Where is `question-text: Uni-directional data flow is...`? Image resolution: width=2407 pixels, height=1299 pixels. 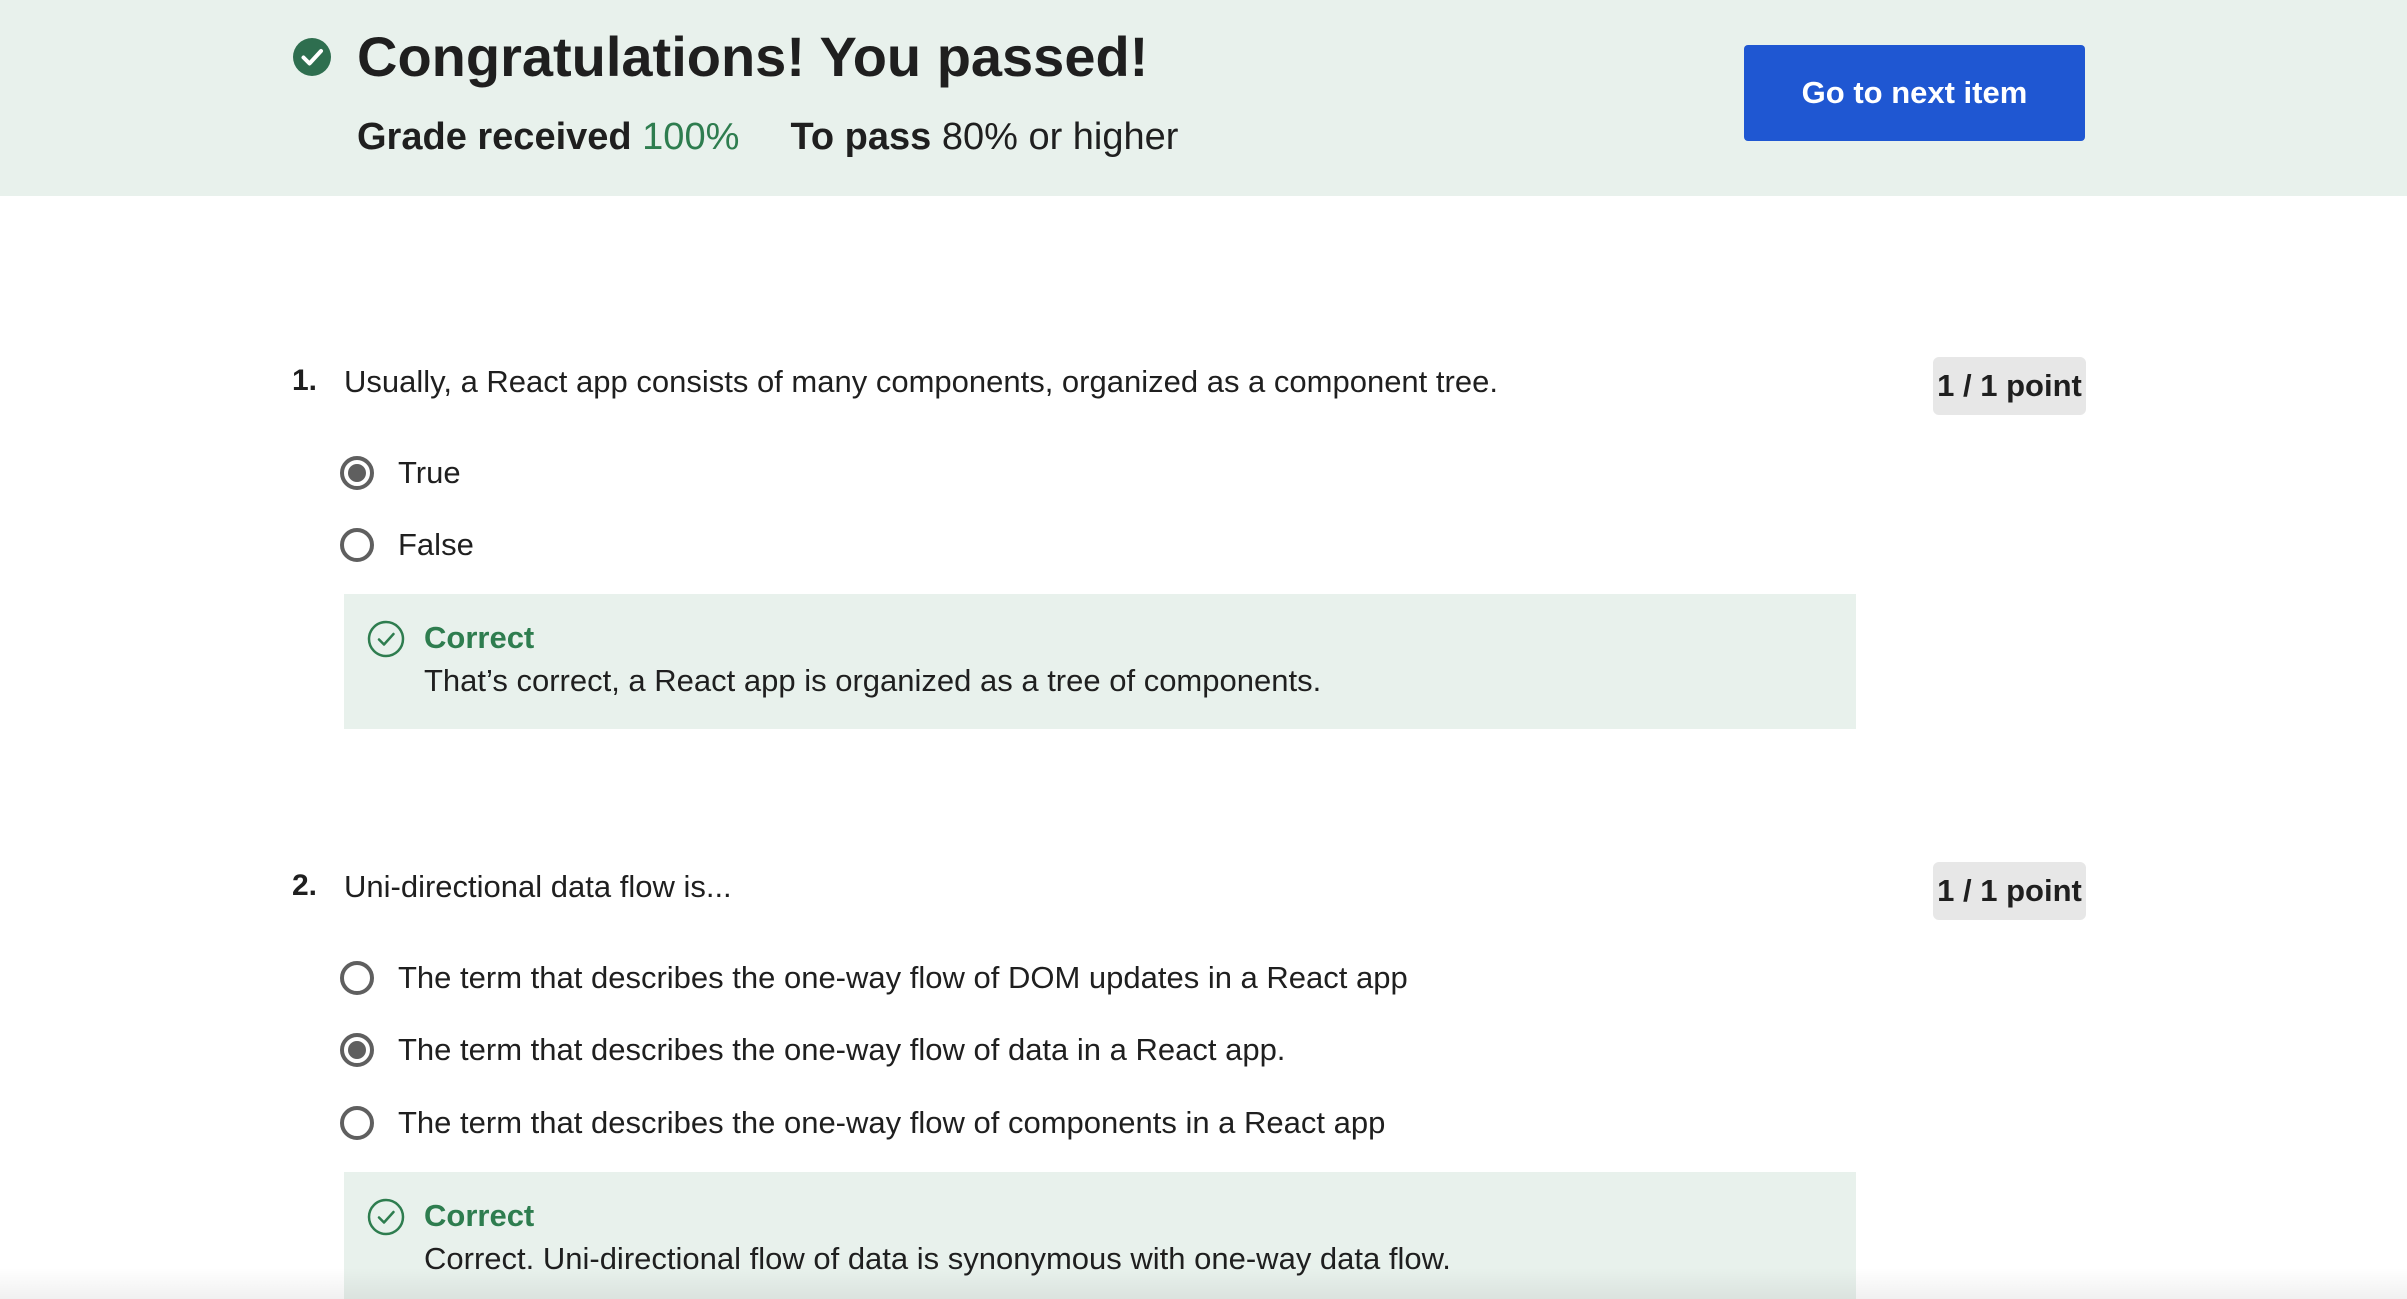
question-text: Uni-directional data flow is... is located at coordinates (538, 886).